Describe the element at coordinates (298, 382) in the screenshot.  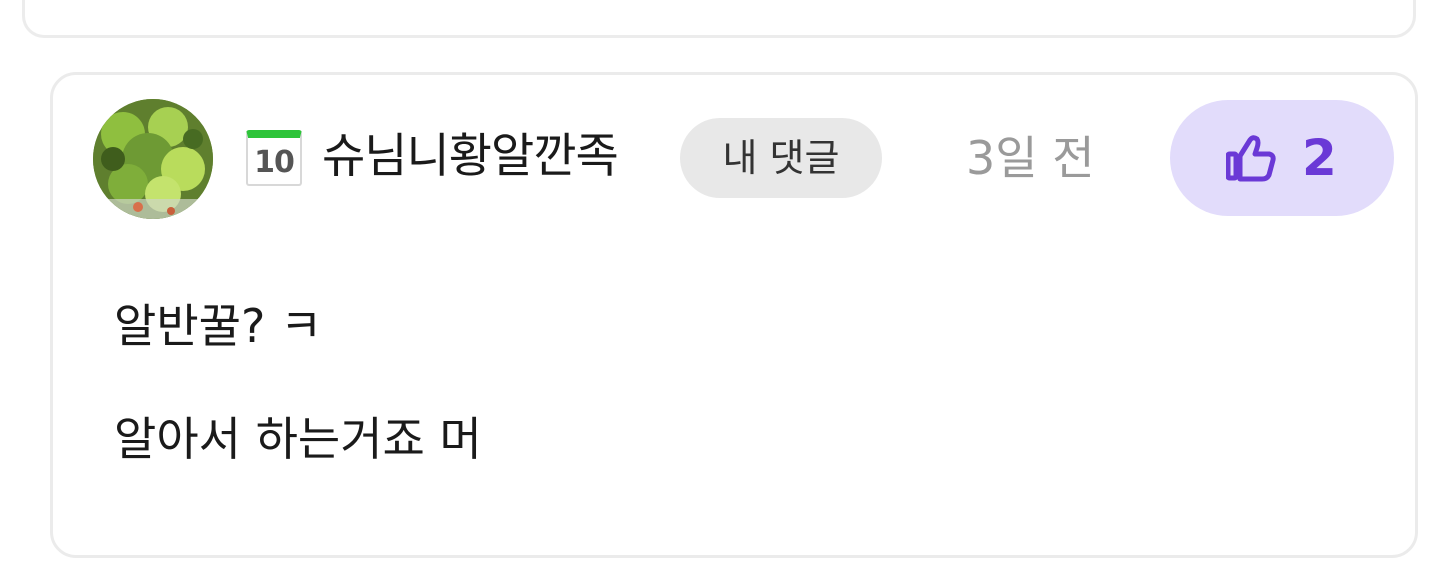
I see `comment-body: 알반꿀? ㅋ 알아서 하는거죠 머` at that location.